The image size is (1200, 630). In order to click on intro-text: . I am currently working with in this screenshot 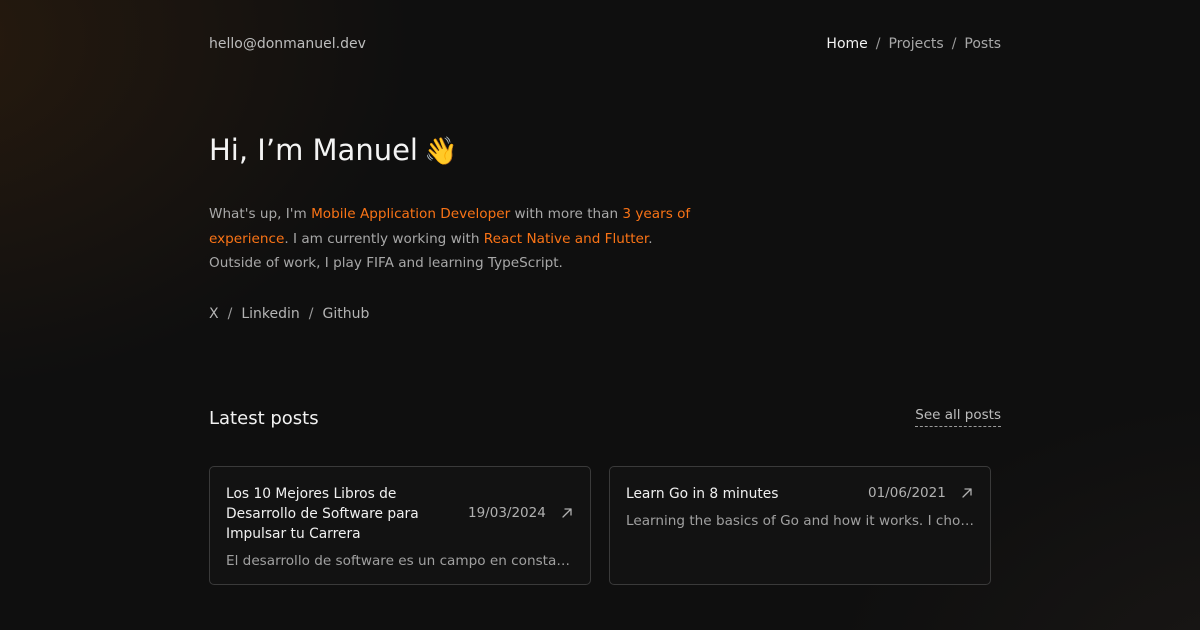, I will do `click(384, 238)`.